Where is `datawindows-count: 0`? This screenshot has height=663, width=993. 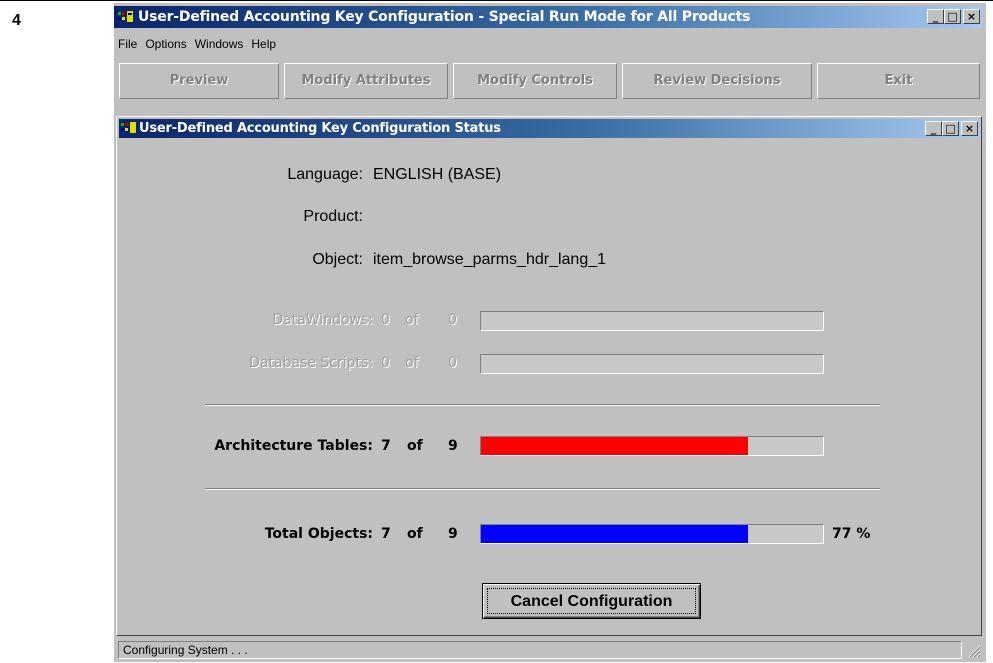 datawindows-count: 0 is located at coordinates (385, 320).